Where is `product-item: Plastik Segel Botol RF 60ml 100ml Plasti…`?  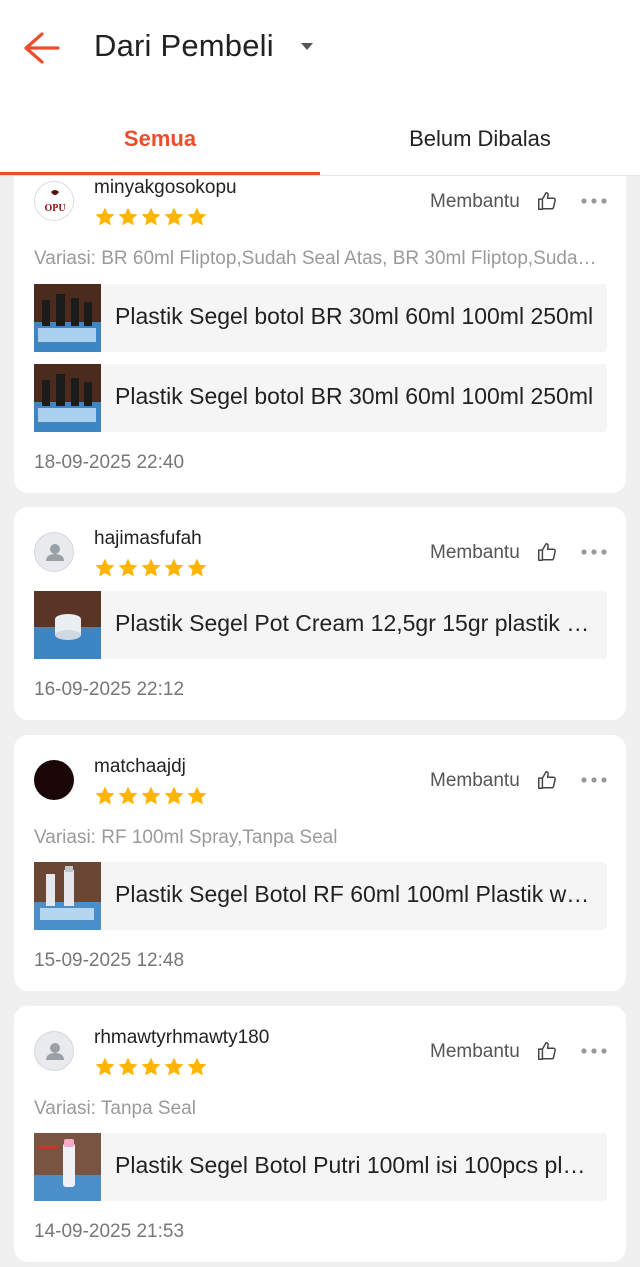
product-item: Plastik Segel Botol RF 60ml 100ml Plasti… is located at coordinates (320, 896).